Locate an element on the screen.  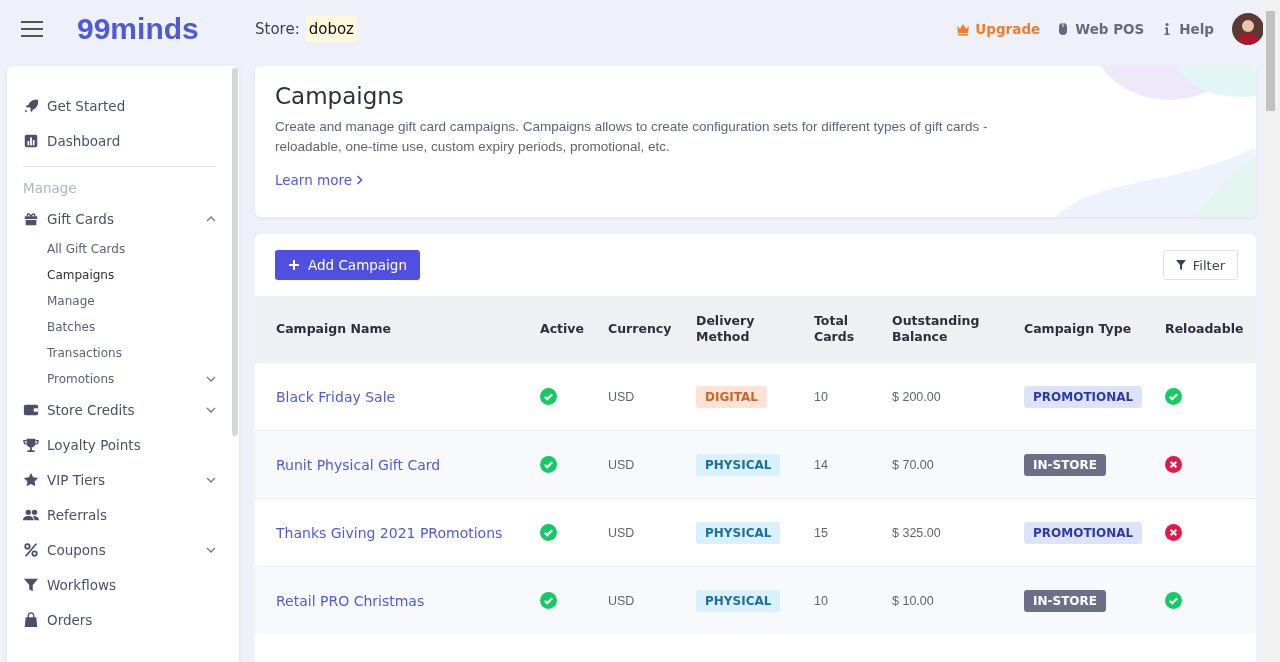
chevron-down-icon is located at coordinates (211, 379).